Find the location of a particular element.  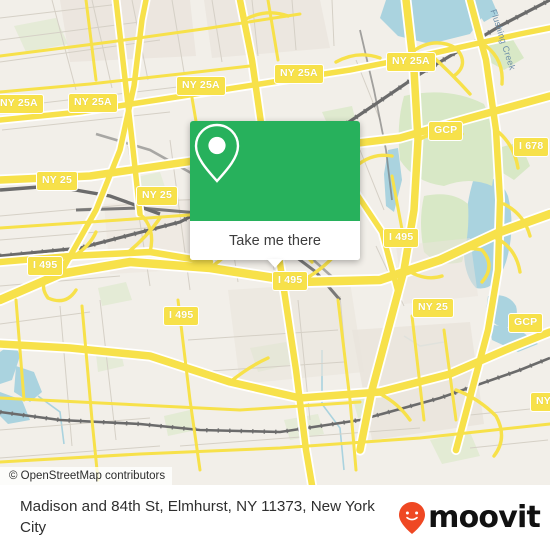

moovit-logo: moovit is located at coordinates (469, 517).